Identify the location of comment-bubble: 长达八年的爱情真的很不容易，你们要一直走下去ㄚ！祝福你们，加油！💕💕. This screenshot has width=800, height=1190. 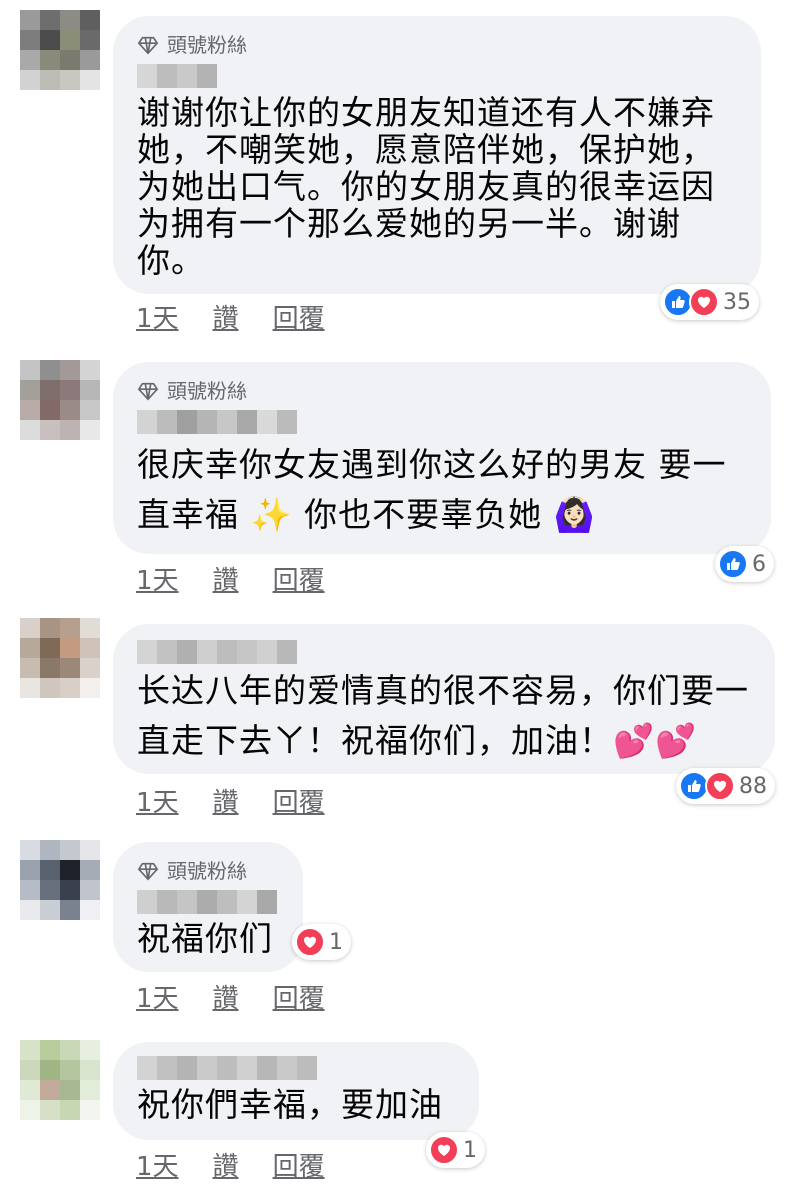
(444, 699).